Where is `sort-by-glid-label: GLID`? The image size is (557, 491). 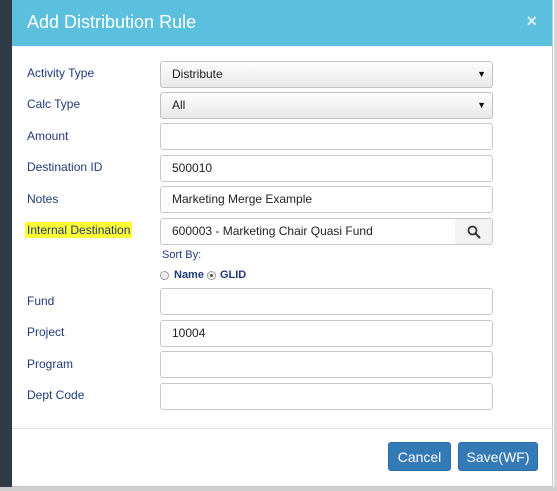
sort-by-glid-label: GLID is located at coordinates (233, 275).